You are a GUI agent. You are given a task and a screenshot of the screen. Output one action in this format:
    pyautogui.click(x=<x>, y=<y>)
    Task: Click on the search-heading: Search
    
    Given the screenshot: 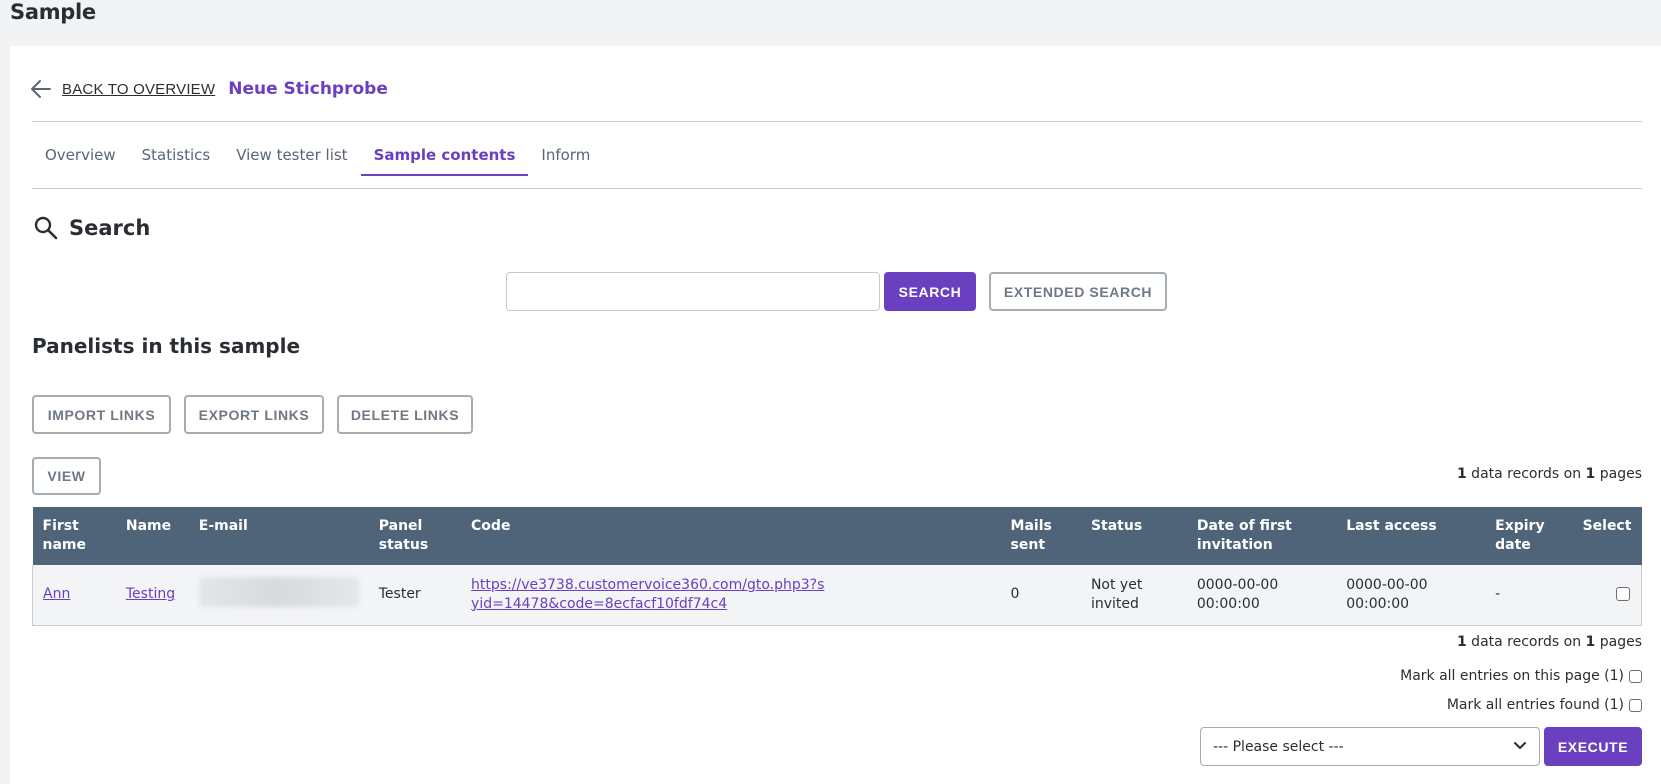 What is the action you would take?
    pyautogui.click(x=91, y=228)
    